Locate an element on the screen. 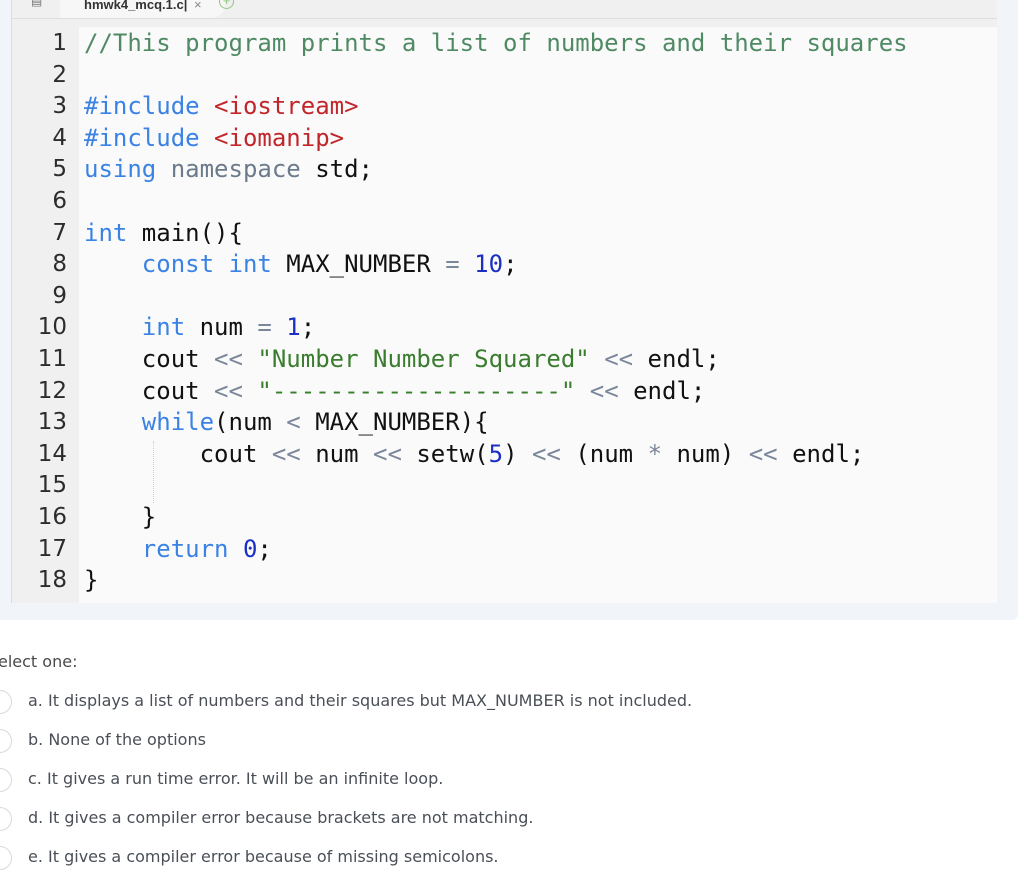  code-text: while(num < MAX_NUMBER){ is located at coordinates (286, 422).